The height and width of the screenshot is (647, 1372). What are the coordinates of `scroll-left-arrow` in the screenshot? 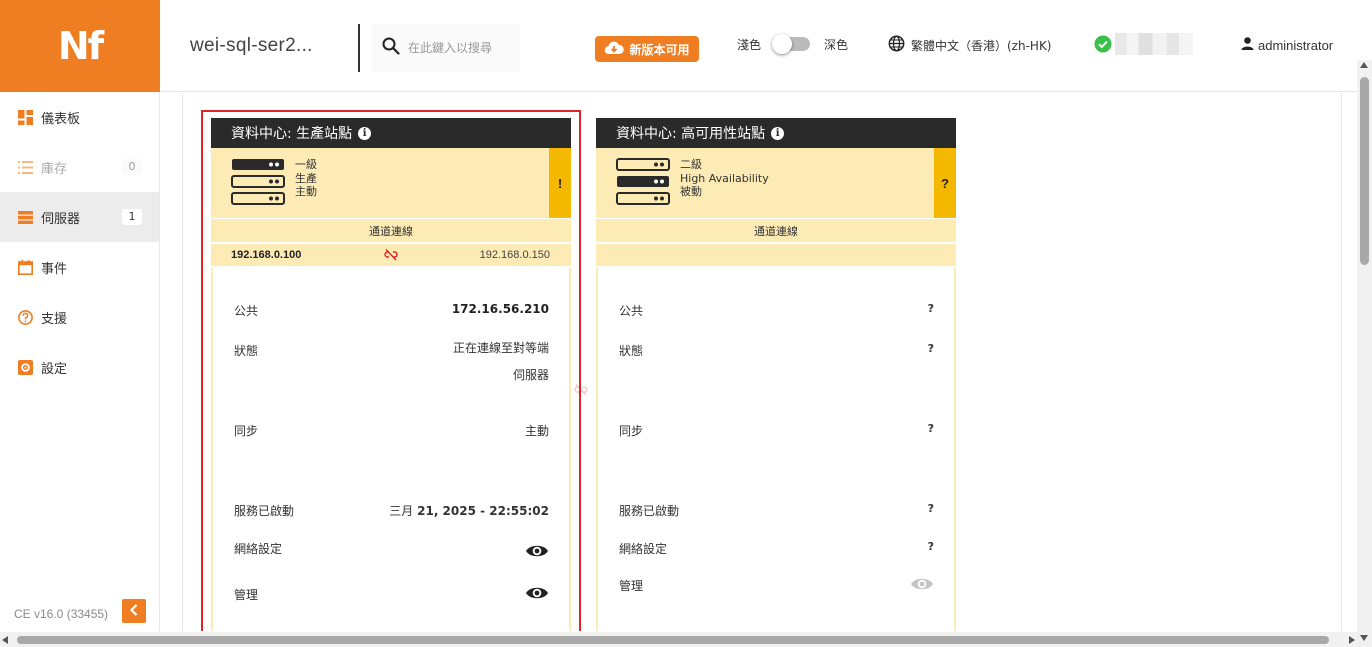 It's located at (5, 640).